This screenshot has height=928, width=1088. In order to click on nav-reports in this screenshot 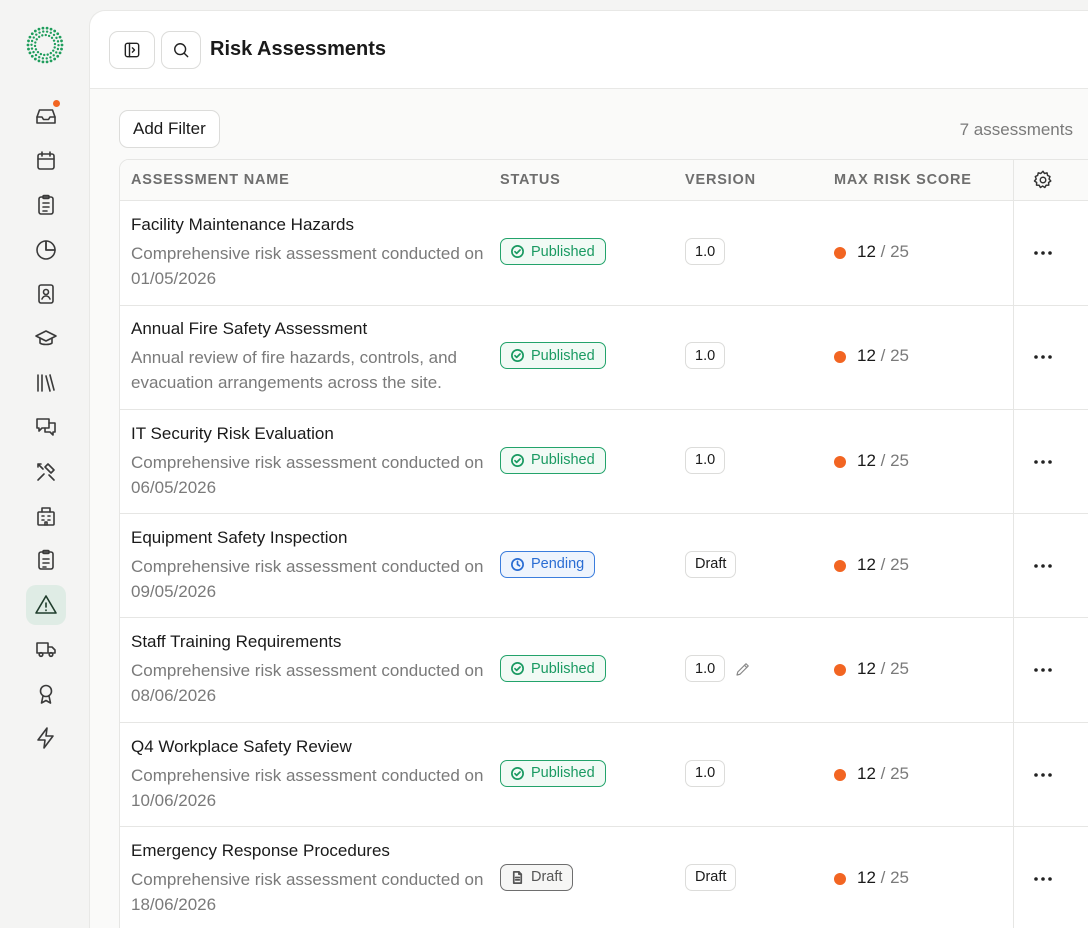, I will do `click(46, 250)`.